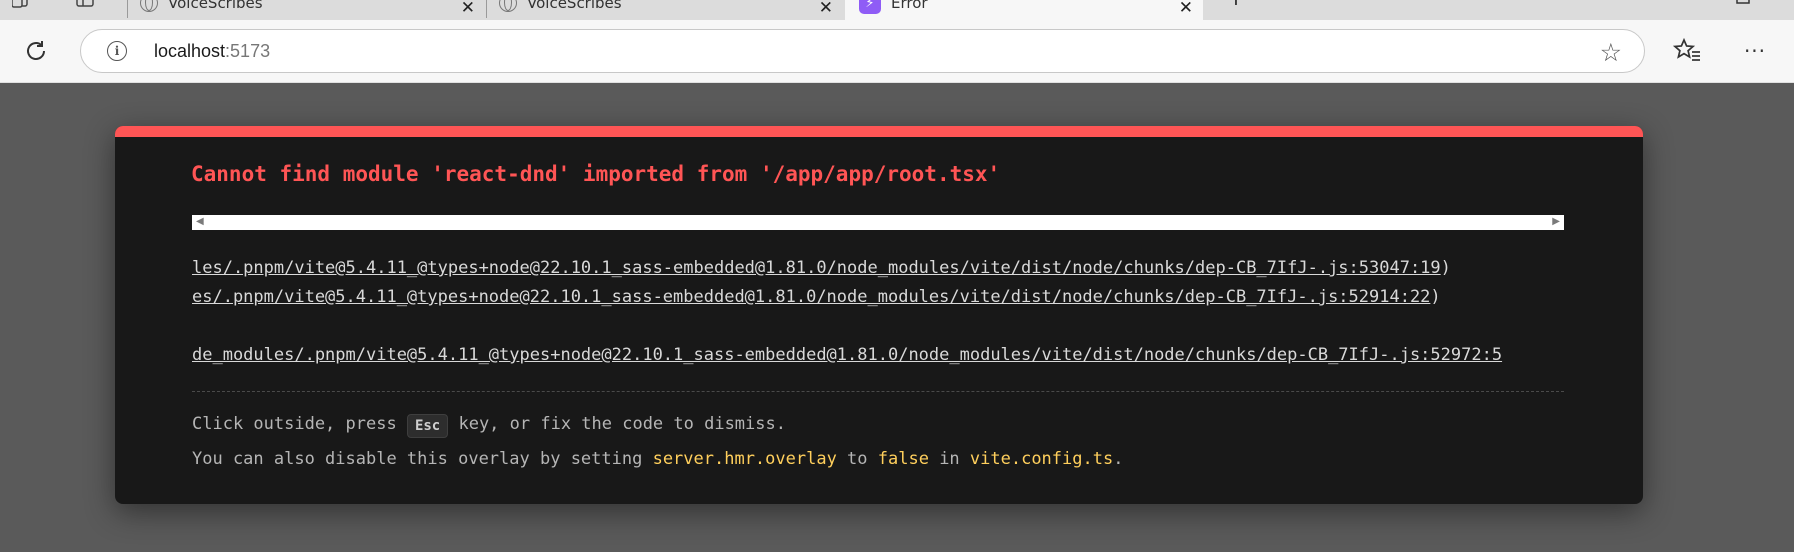 This screenshot has height=552, width=1794. I want to click on tab-actions-icon, so click(85, 4).